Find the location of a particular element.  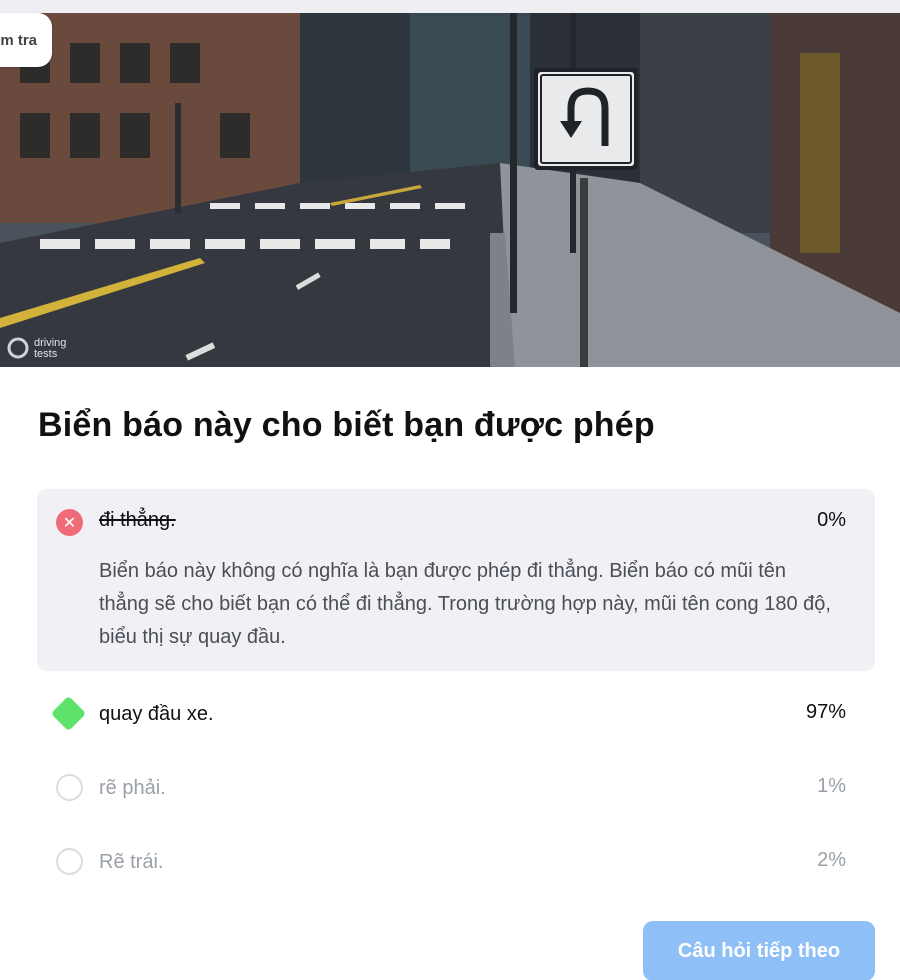

answer-option: rẽ phải. 1% is located at coordinates (456, 788).